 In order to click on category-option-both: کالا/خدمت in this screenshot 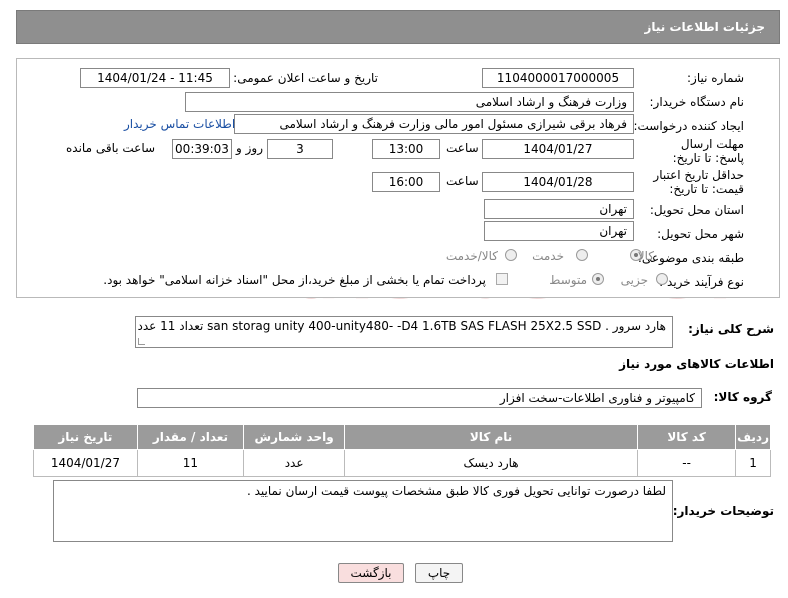, I will do `click(471, 256)`.